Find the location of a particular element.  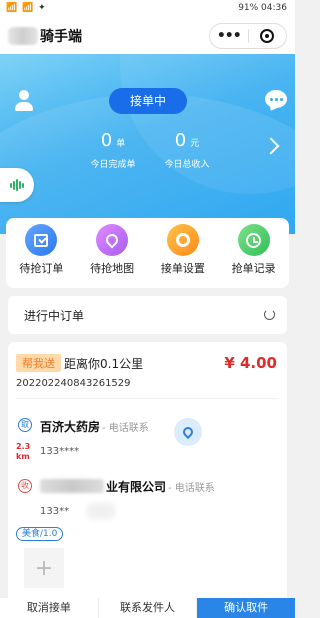

menu-item-grab-records: 抢单记录 is located at coordinates (254, 250).